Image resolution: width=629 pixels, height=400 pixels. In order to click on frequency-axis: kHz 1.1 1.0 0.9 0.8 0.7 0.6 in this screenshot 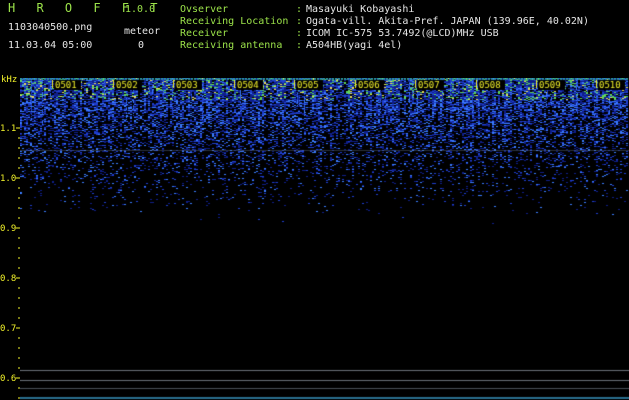, I will do `click(10, 237)`.